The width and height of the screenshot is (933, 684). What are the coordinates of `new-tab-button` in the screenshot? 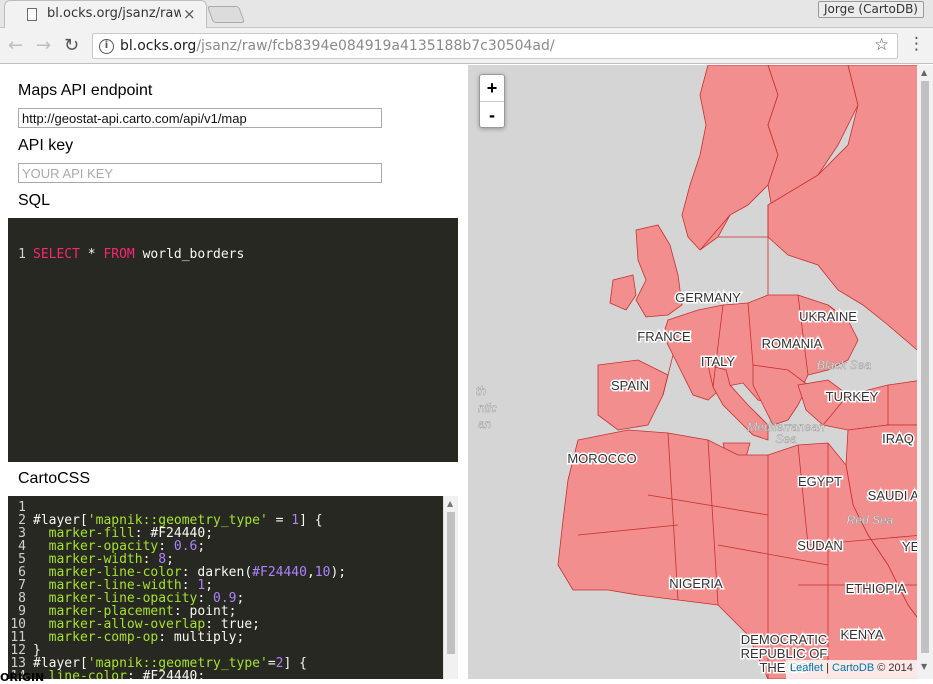 It's located at (226, 14).